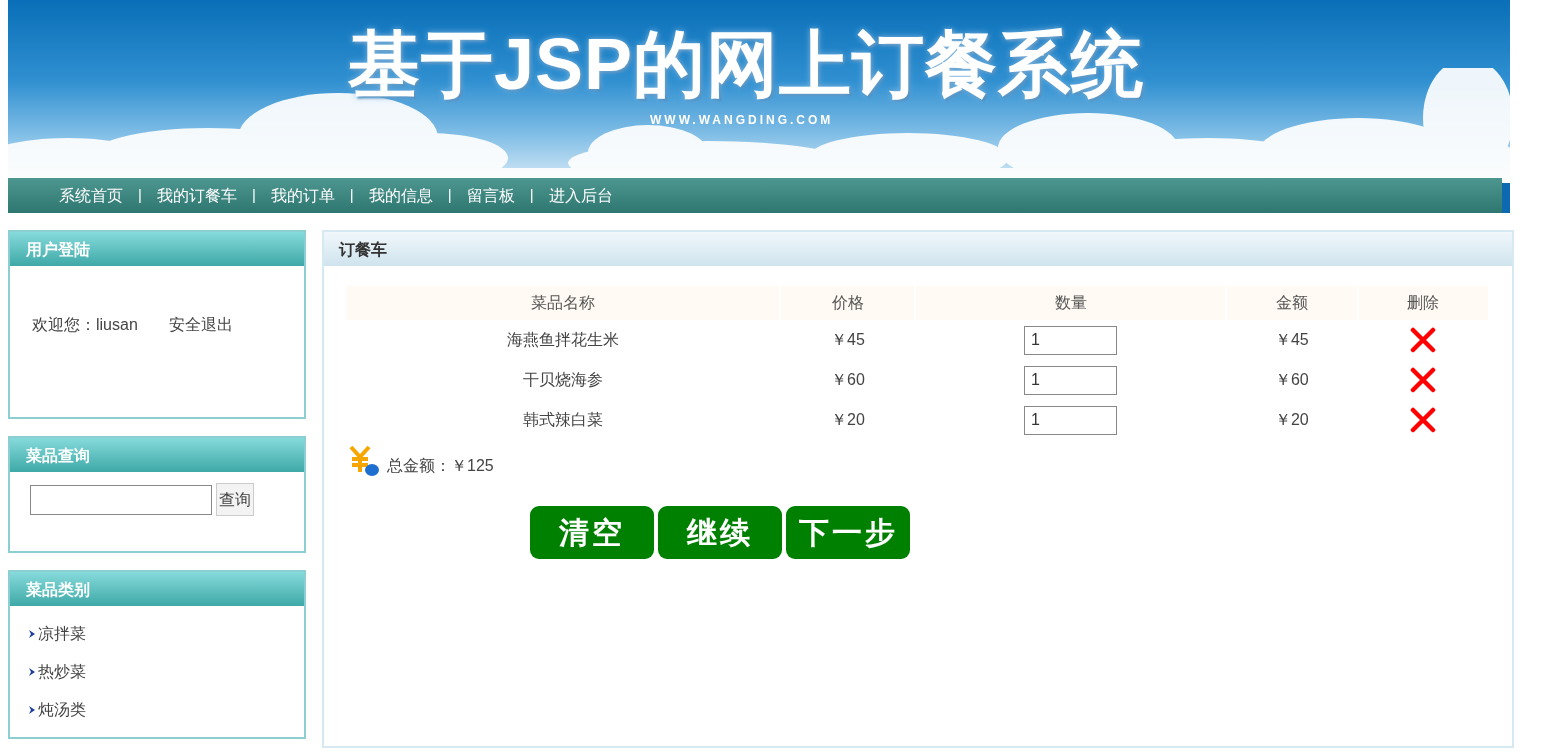 This screenshot has width=1554, height=753. Describe the element at coordinates (364, 461) in the screenshot. I see `yuan-coin-icon` at that location.